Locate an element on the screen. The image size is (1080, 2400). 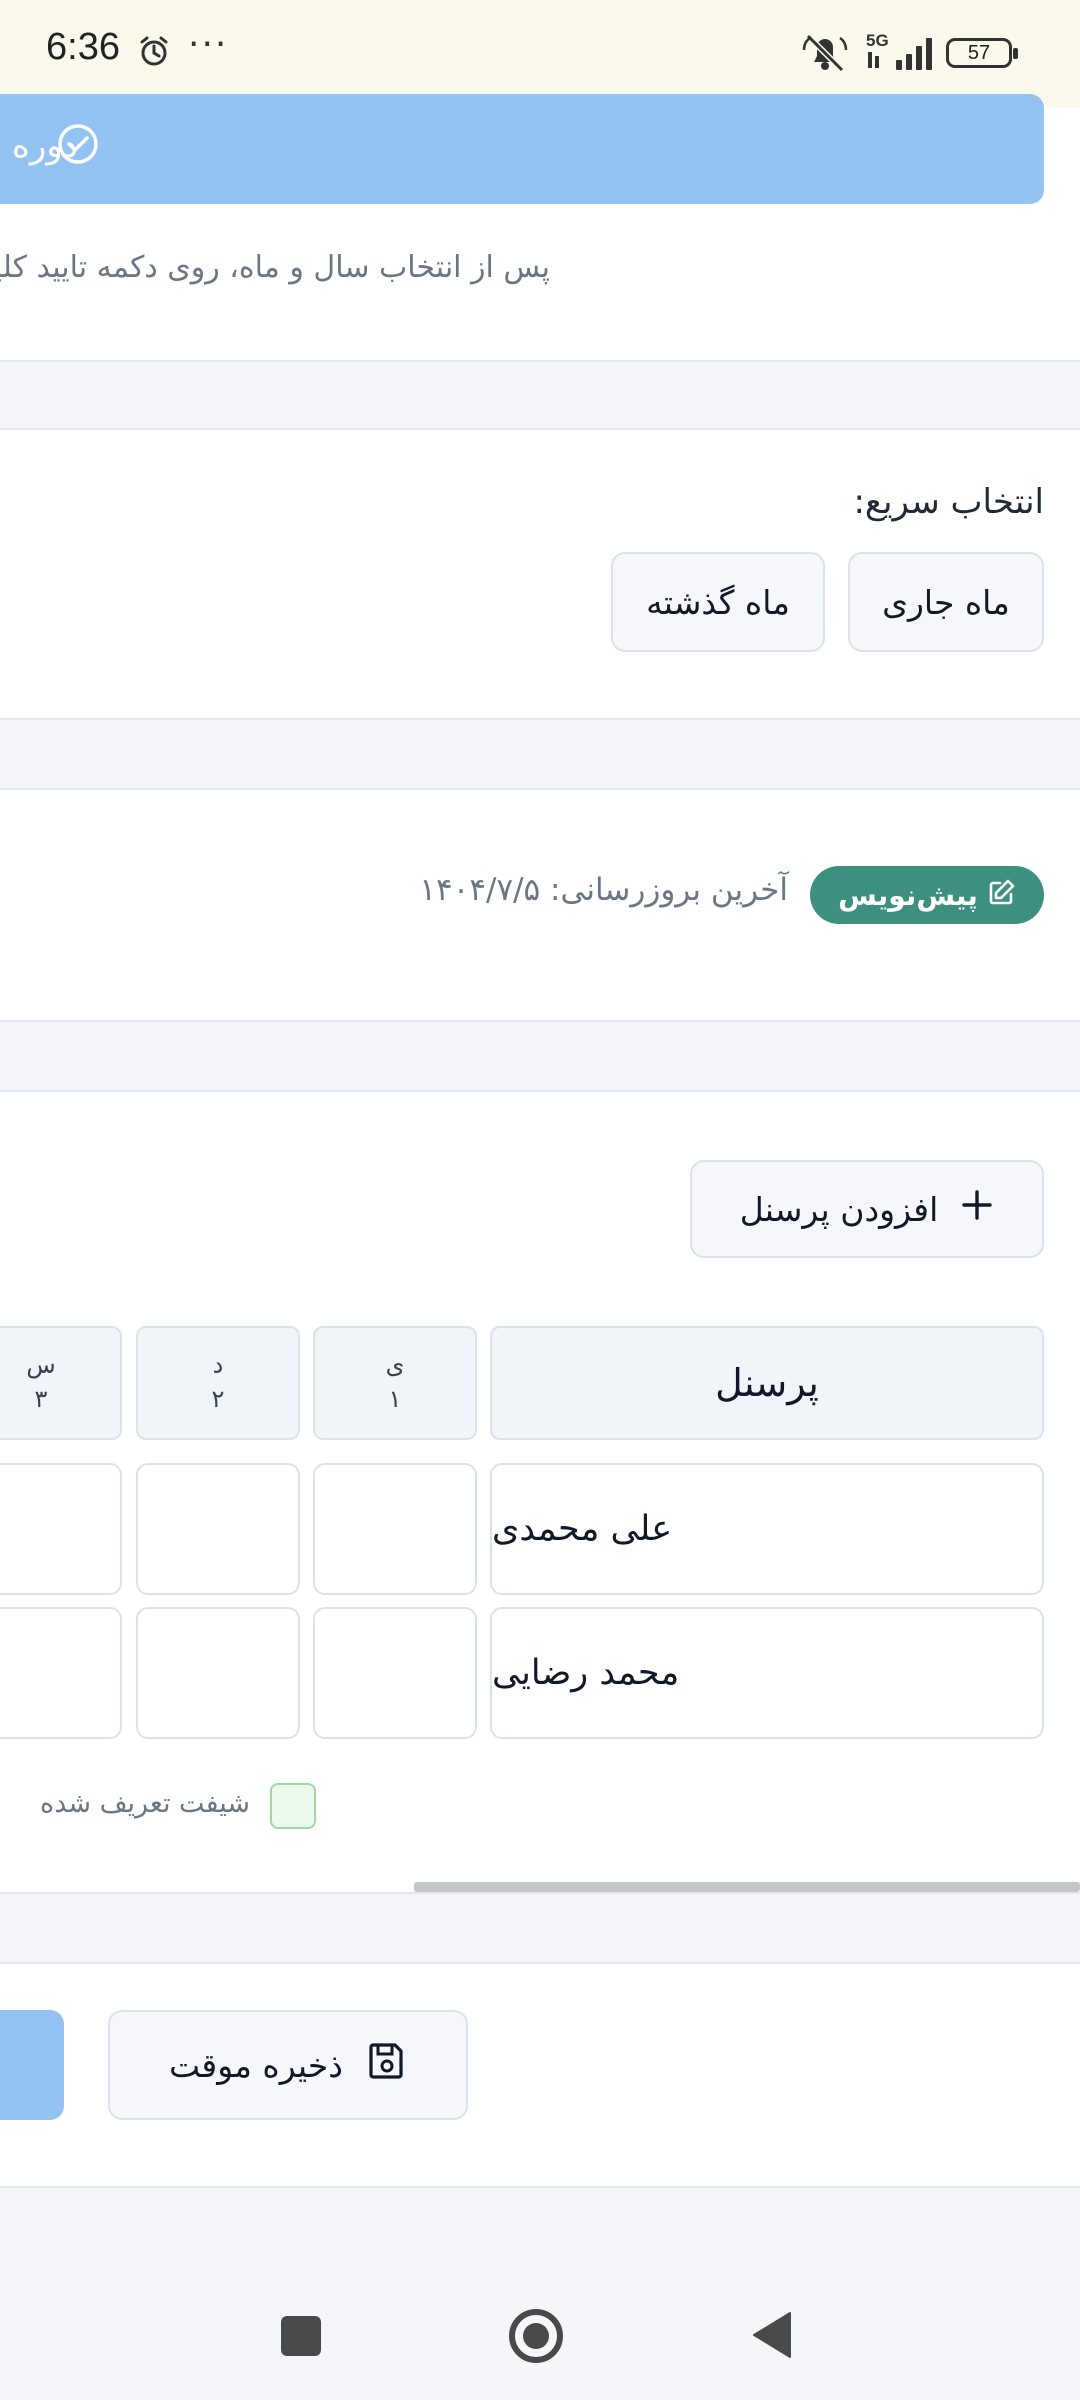
battery-icon: 57 is located at coordinates (982, 53).